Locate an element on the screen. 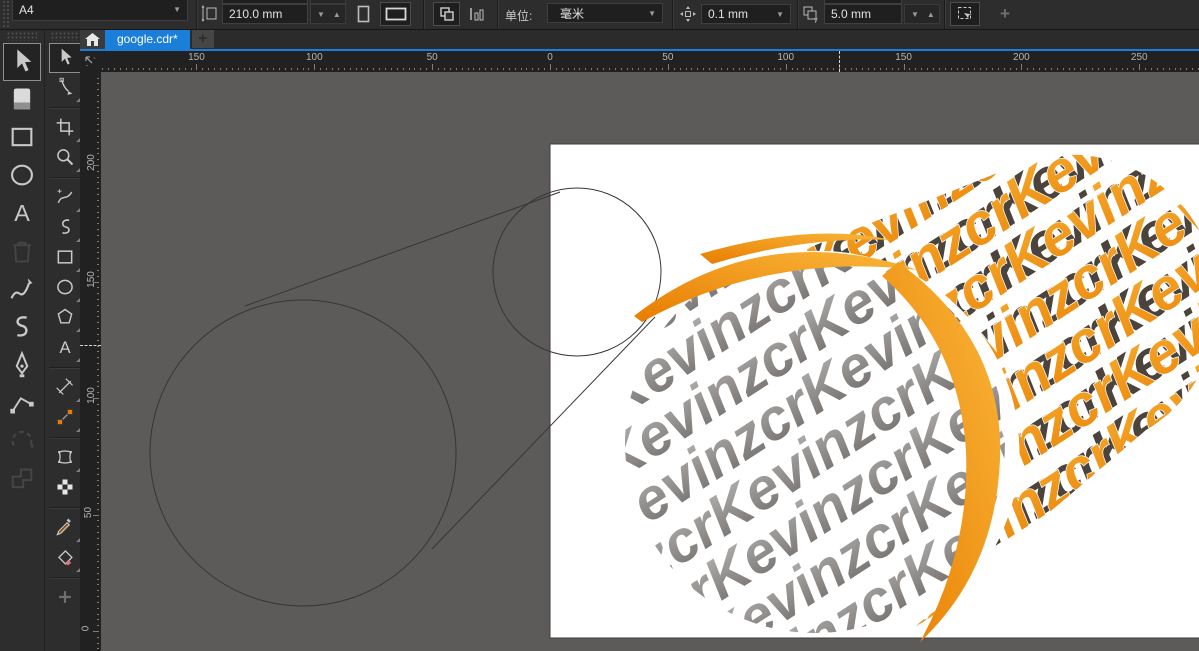 The image size is (1199, 651). tool-smart-fill-tool is located at coordinates (65, 558).